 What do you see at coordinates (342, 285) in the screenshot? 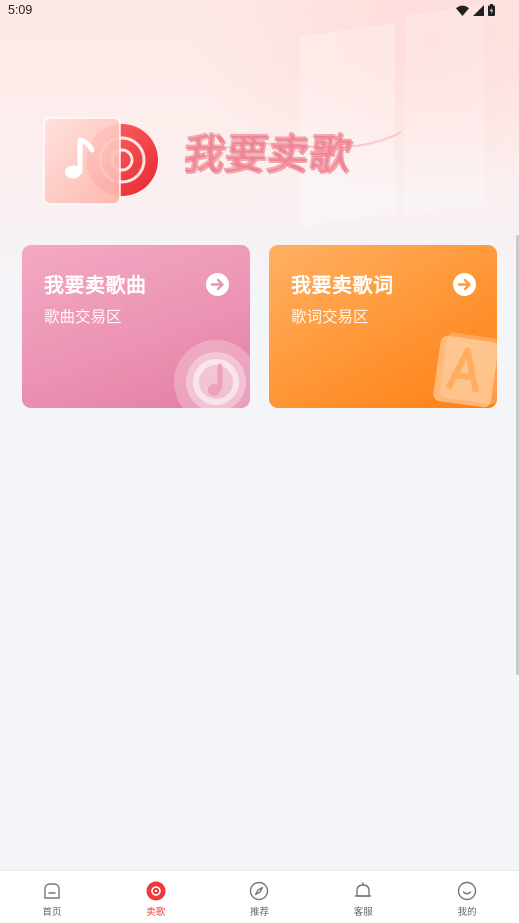
I see `card-title: 我要卖歌词` at bounding box center [342, 285].